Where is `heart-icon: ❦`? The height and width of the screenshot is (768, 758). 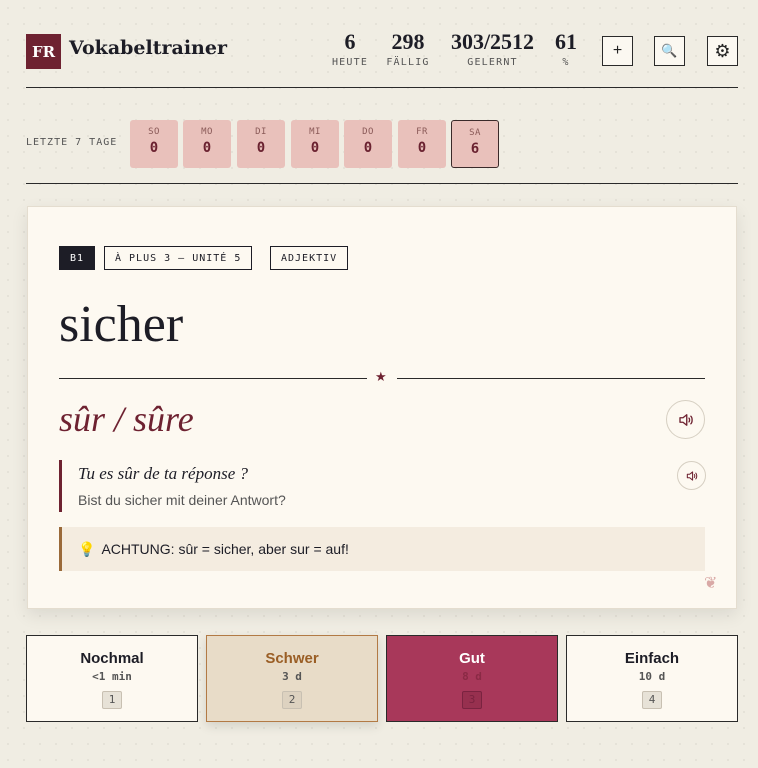
heart-icon: ❦ is located at coordinates (710, 583).